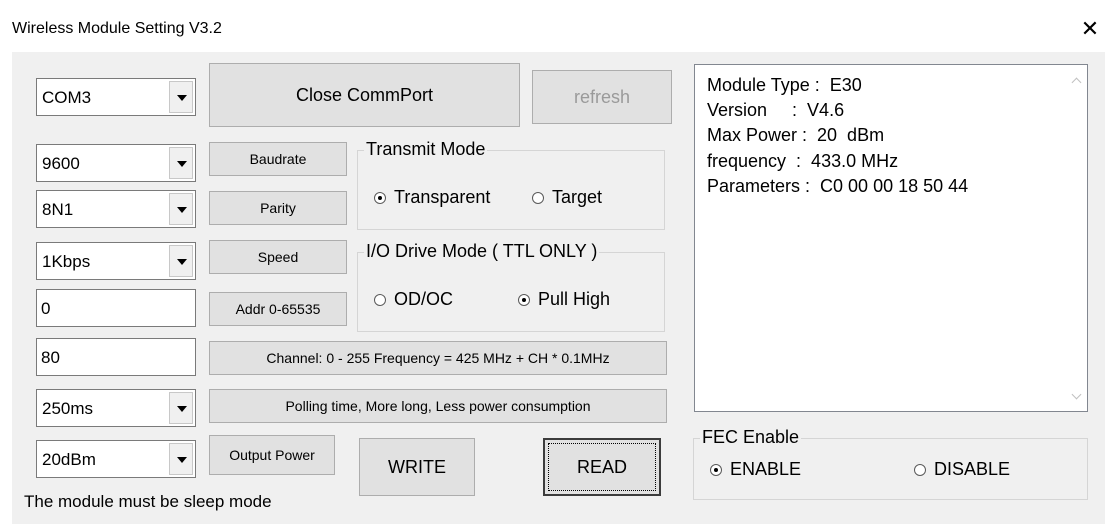  Describe the element at coordinates (61, 163) in the screenshot. I see `baudrate-value: 9600` at that location.